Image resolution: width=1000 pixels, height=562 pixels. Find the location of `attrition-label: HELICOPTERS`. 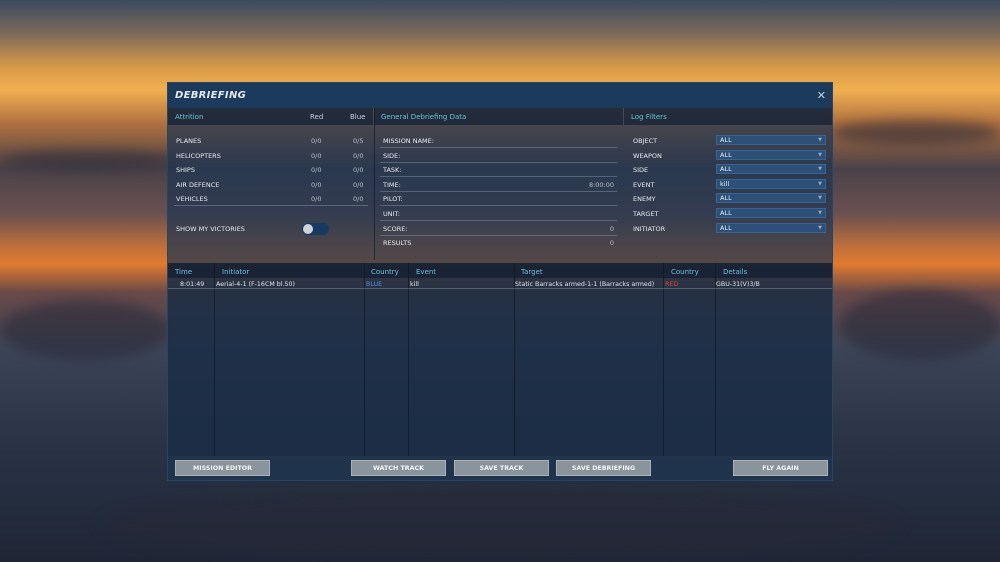

attrition-label: HELICOPTERS is located at coordinates (198, 155).